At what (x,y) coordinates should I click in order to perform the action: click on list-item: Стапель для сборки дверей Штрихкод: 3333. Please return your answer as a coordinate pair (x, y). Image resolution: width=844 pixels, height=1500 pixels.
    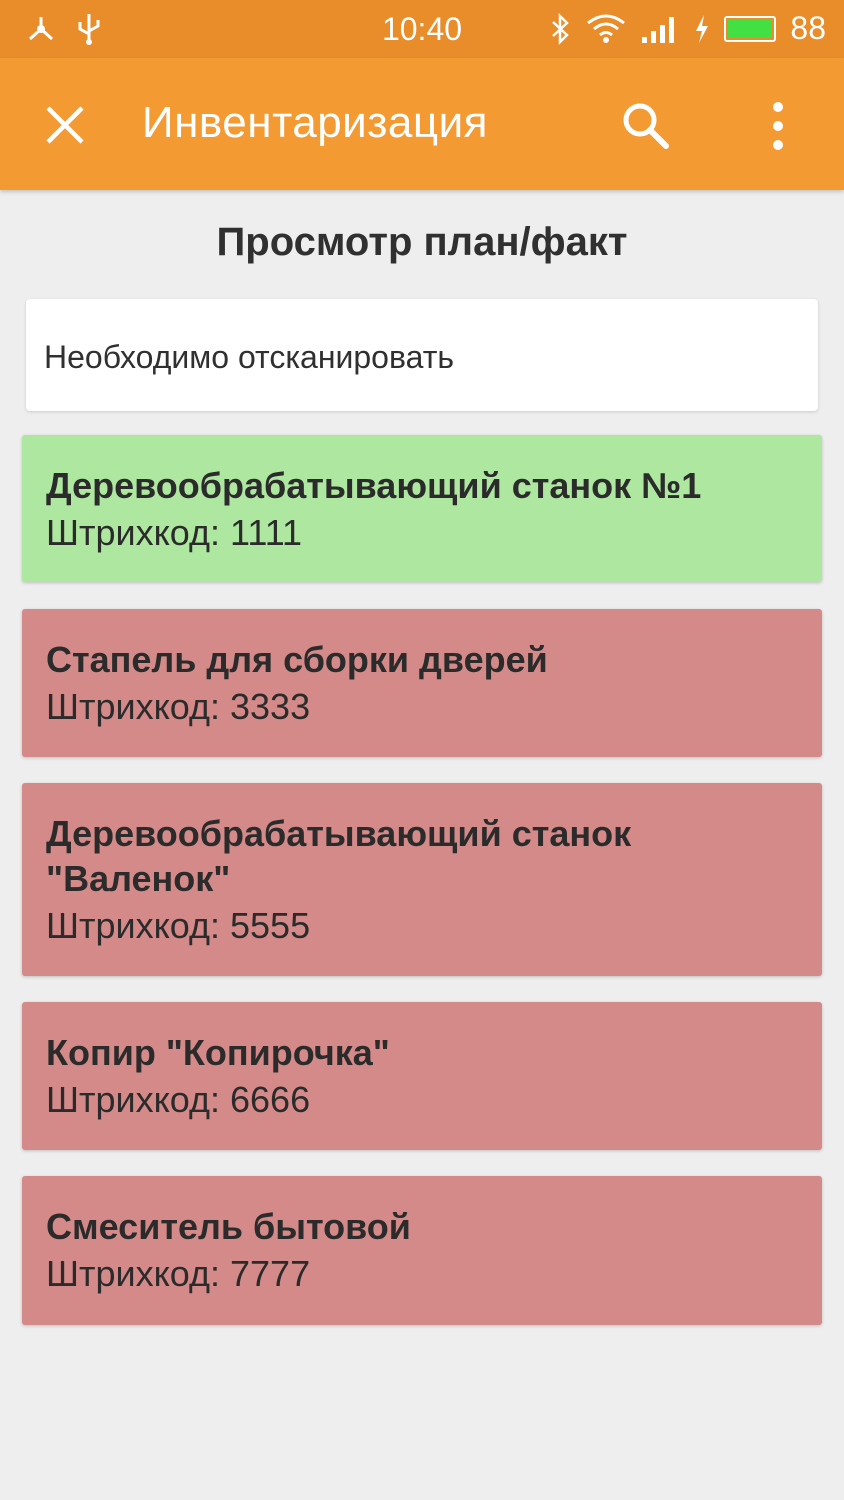
    Looking at the image, I should click on (422, 683).